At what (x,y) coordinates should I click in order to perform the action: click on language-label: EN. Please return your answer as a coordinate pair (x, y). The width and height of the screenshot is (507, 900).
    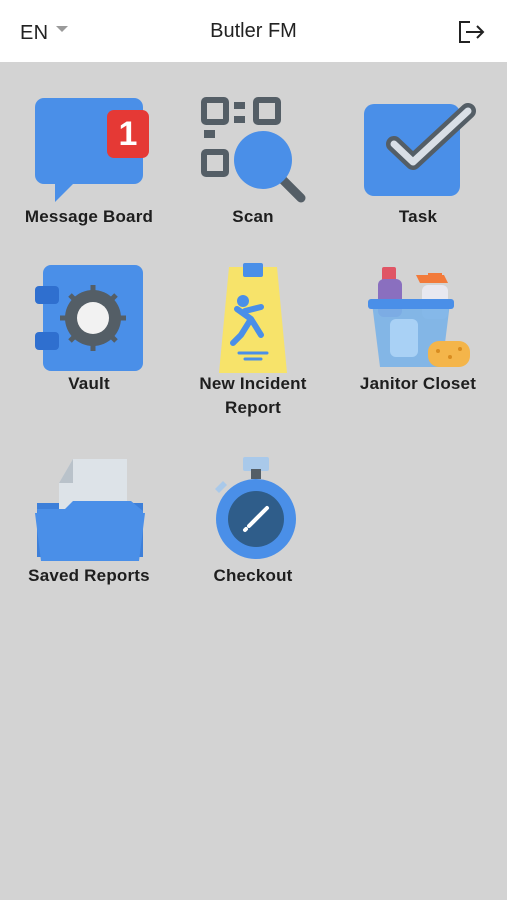
    Looking at the image, I should click on (34, 32).